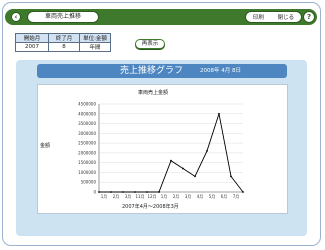  I want to click on window-title: 車両売上推移, so click(63, 17).